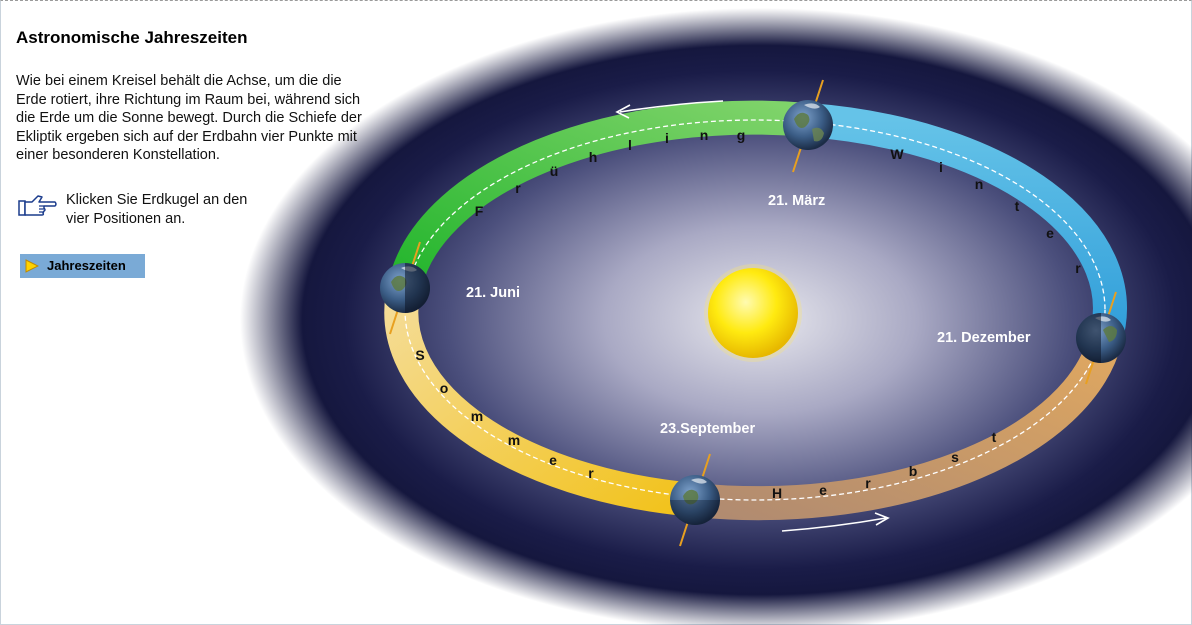  Describe the element at coordinates (493, 293) in the screenshot. I see `date-label-juni: 21. Juni` at that location.